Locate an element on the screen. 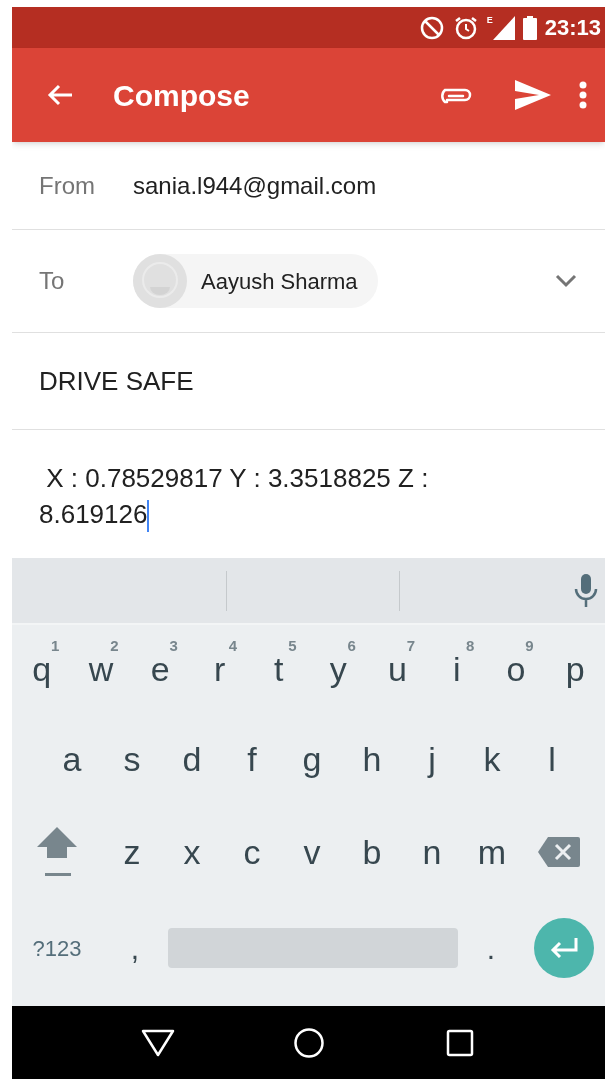  keyboard-key: j is located at coordinates (432, 759).